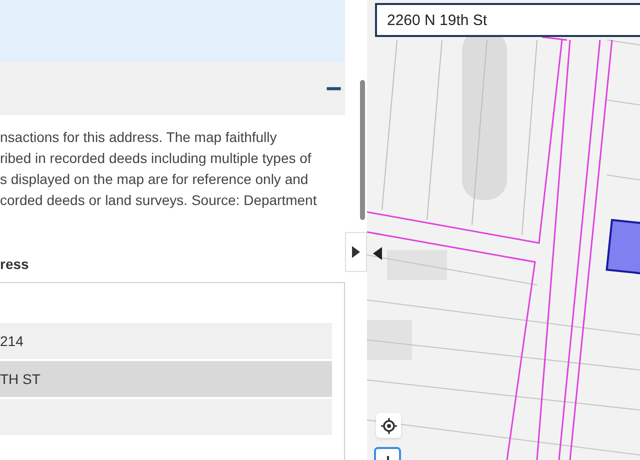 This screenshot has width=640, height=460. Describe the element at coordinates (377, 253) in the screenshot. I see `left-triangle-icon` at that location.